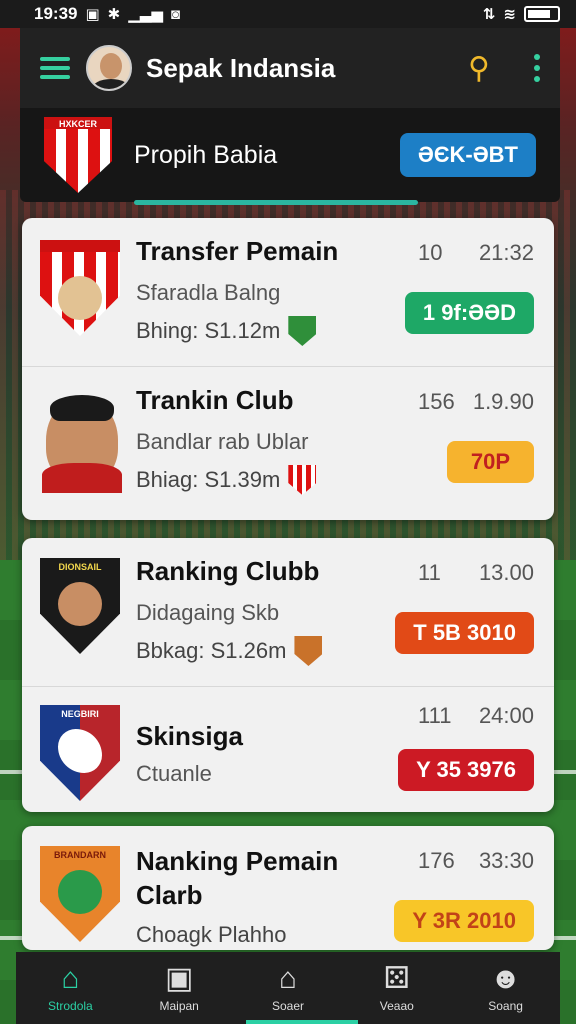 The image size is (576, 1024). Describe the element at coordinates (169, 895) in the screenshot. I see `item-title-line2: Clarb` at that location.